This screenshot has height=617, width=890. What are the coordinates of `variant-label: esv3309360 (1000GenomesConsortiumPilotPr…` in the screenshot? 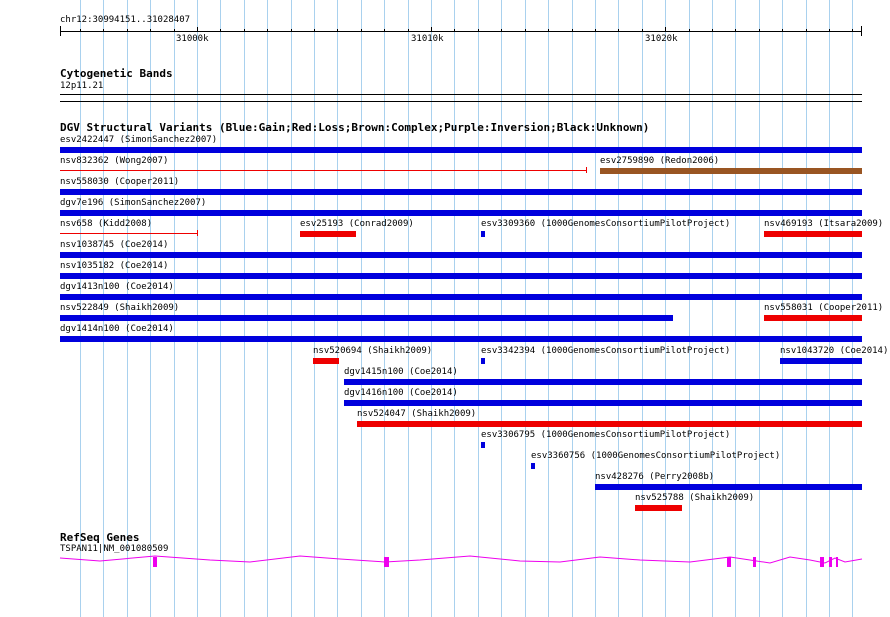 It's located at (606, 224).